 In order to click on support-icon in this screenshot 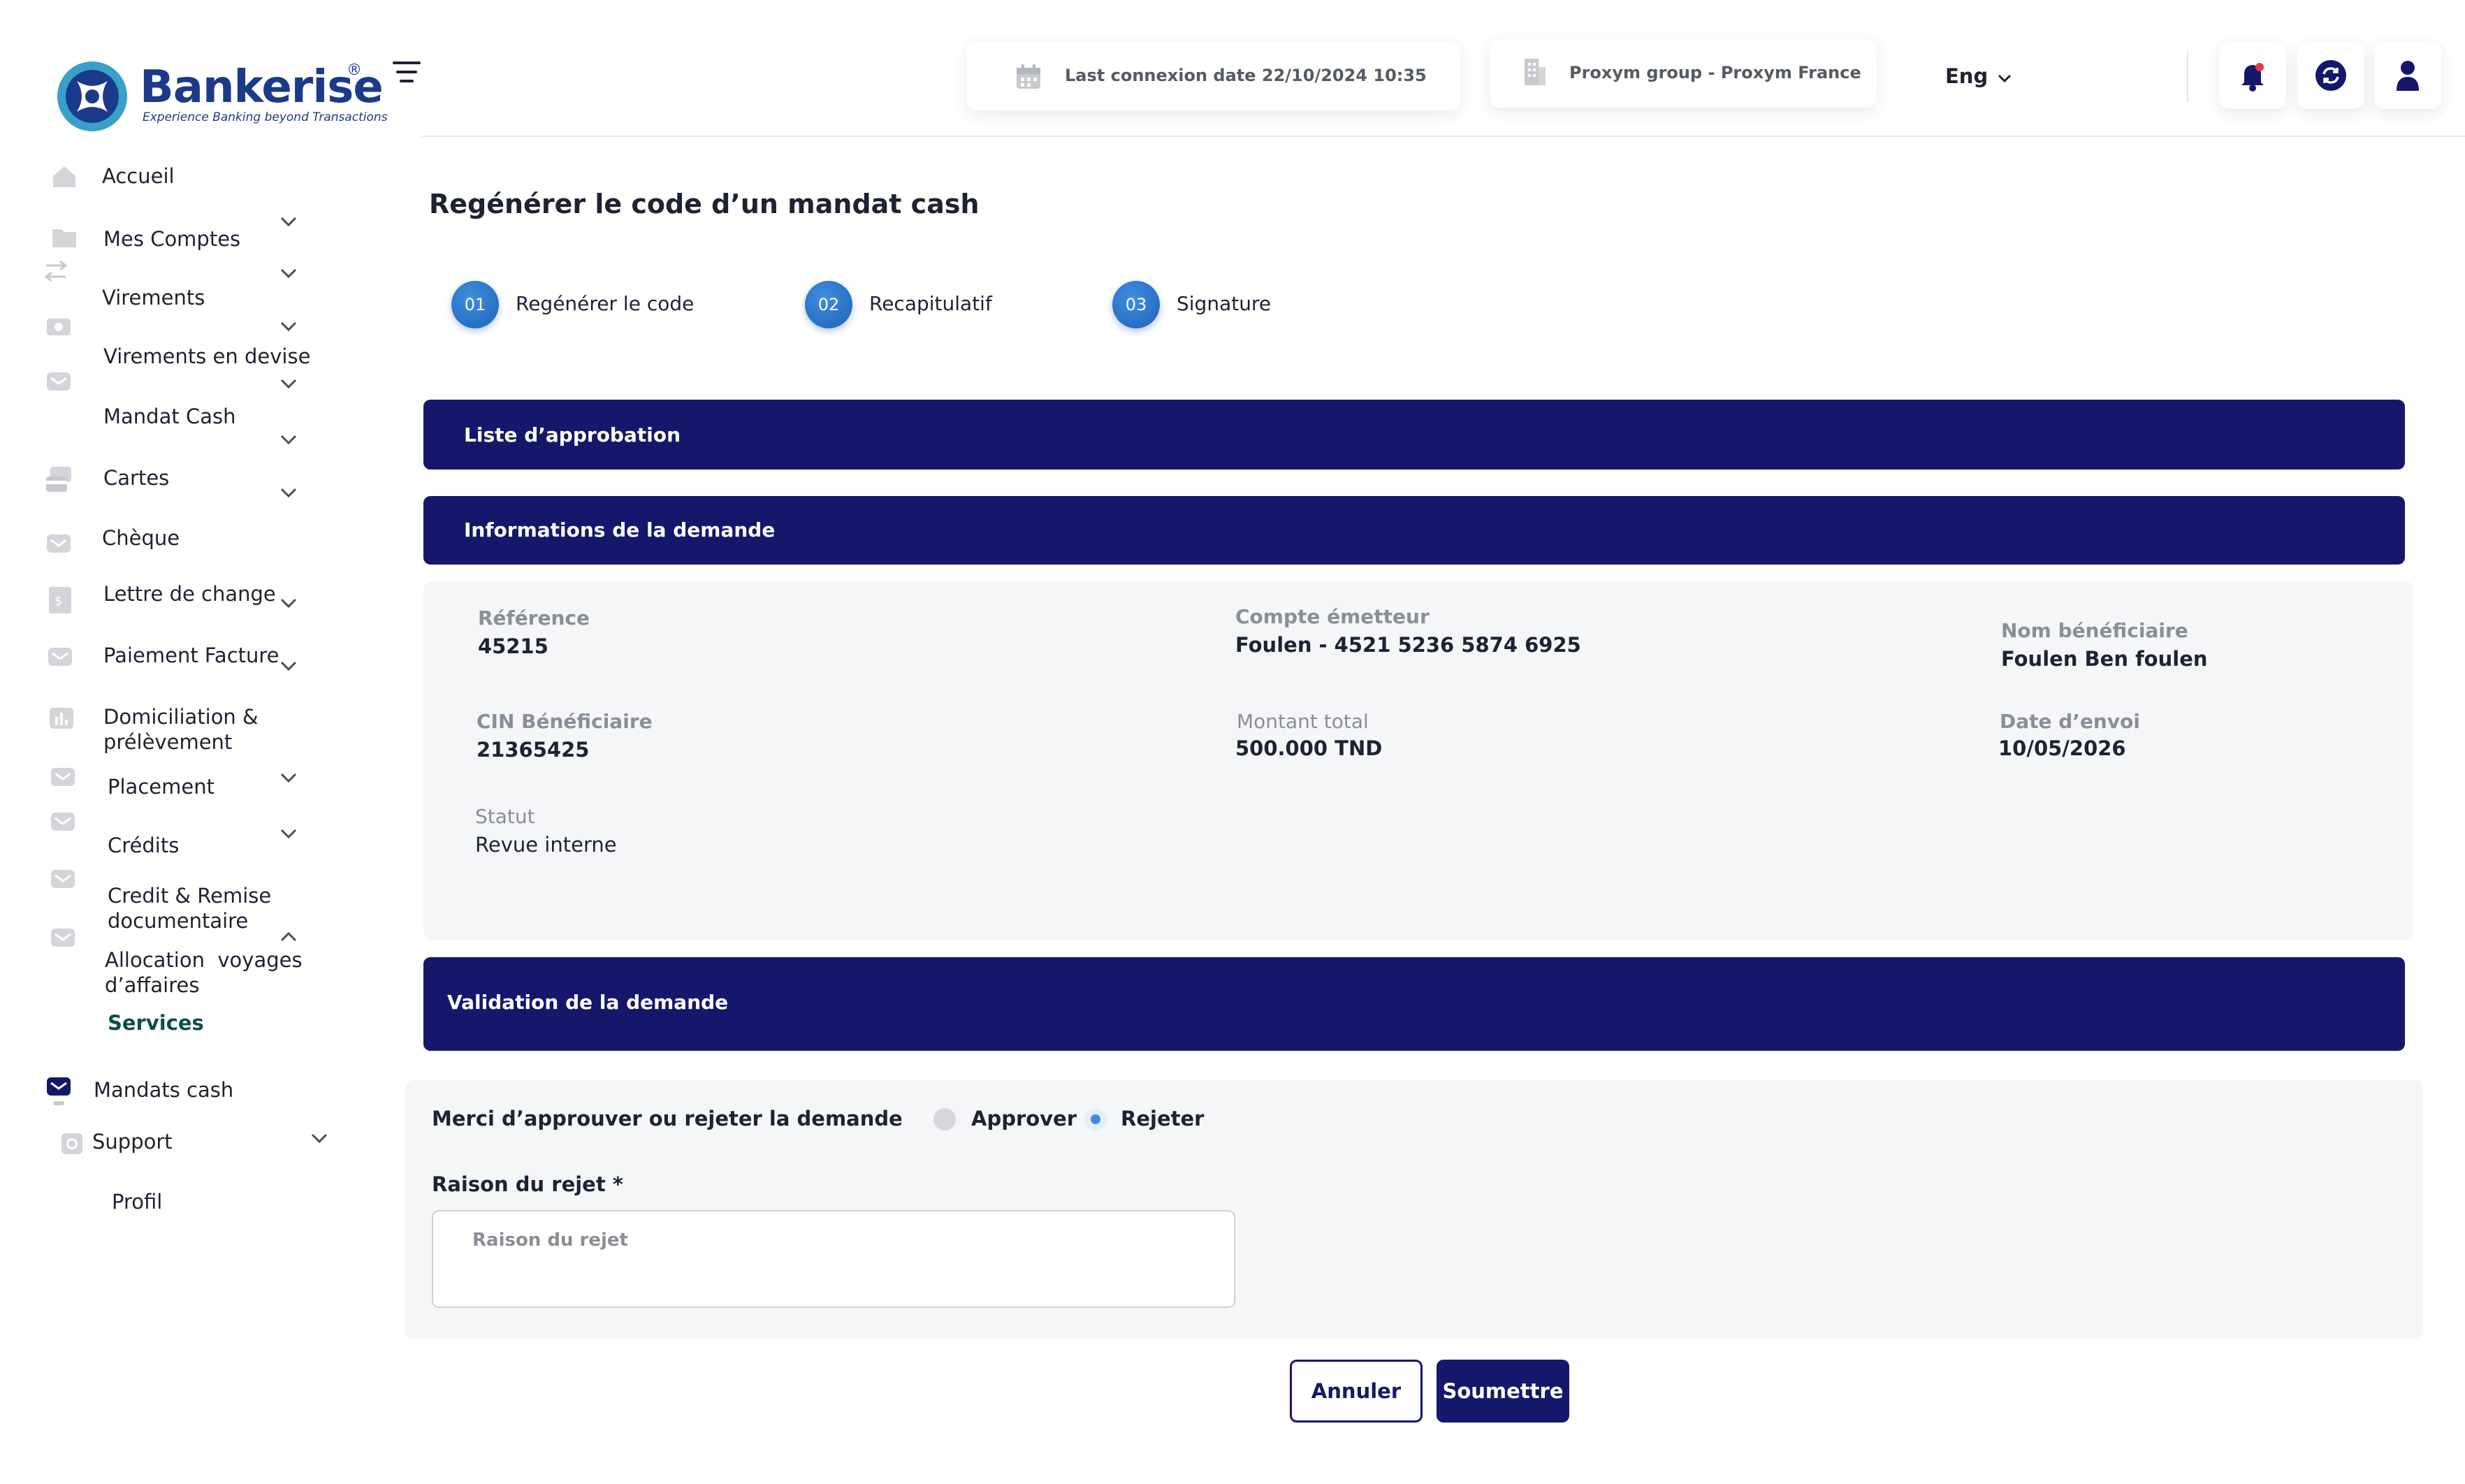, I will do `click(72, 1143)`.